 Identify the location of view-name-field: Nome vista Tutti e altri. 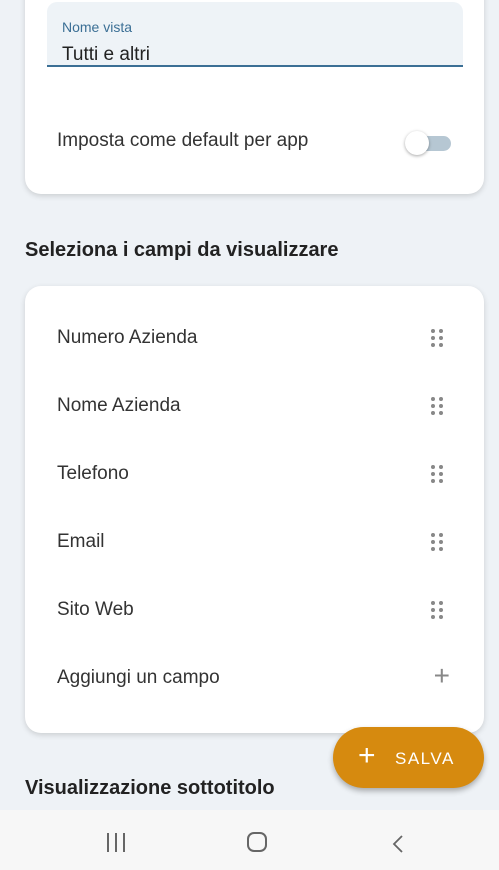
(255, 34).